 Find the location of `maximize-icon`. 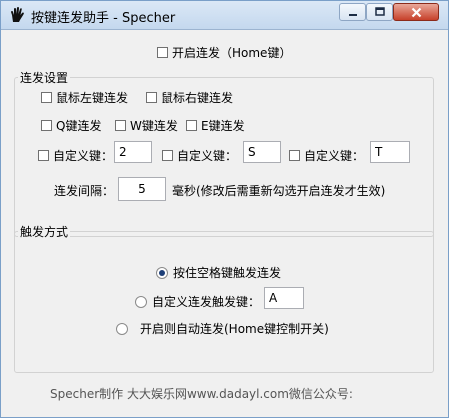

maximize-icon is located at coordinates (379, 11).